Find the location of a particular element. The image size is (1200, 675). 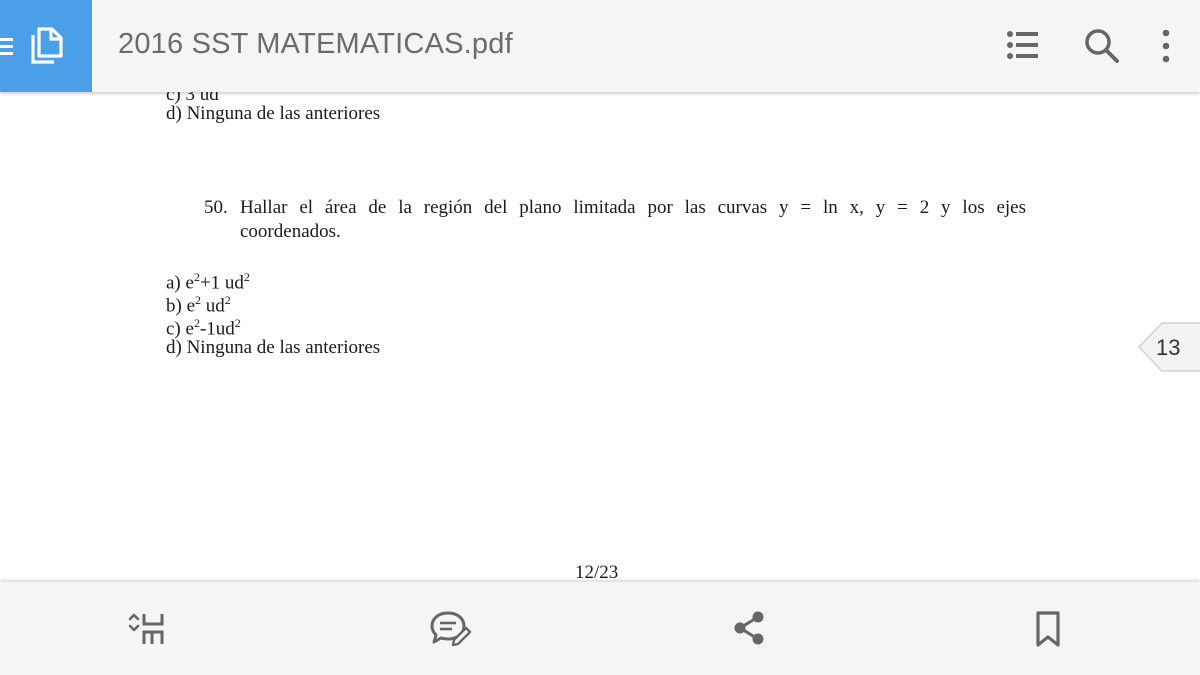

search-icon is located at coordinates (1102, 46).